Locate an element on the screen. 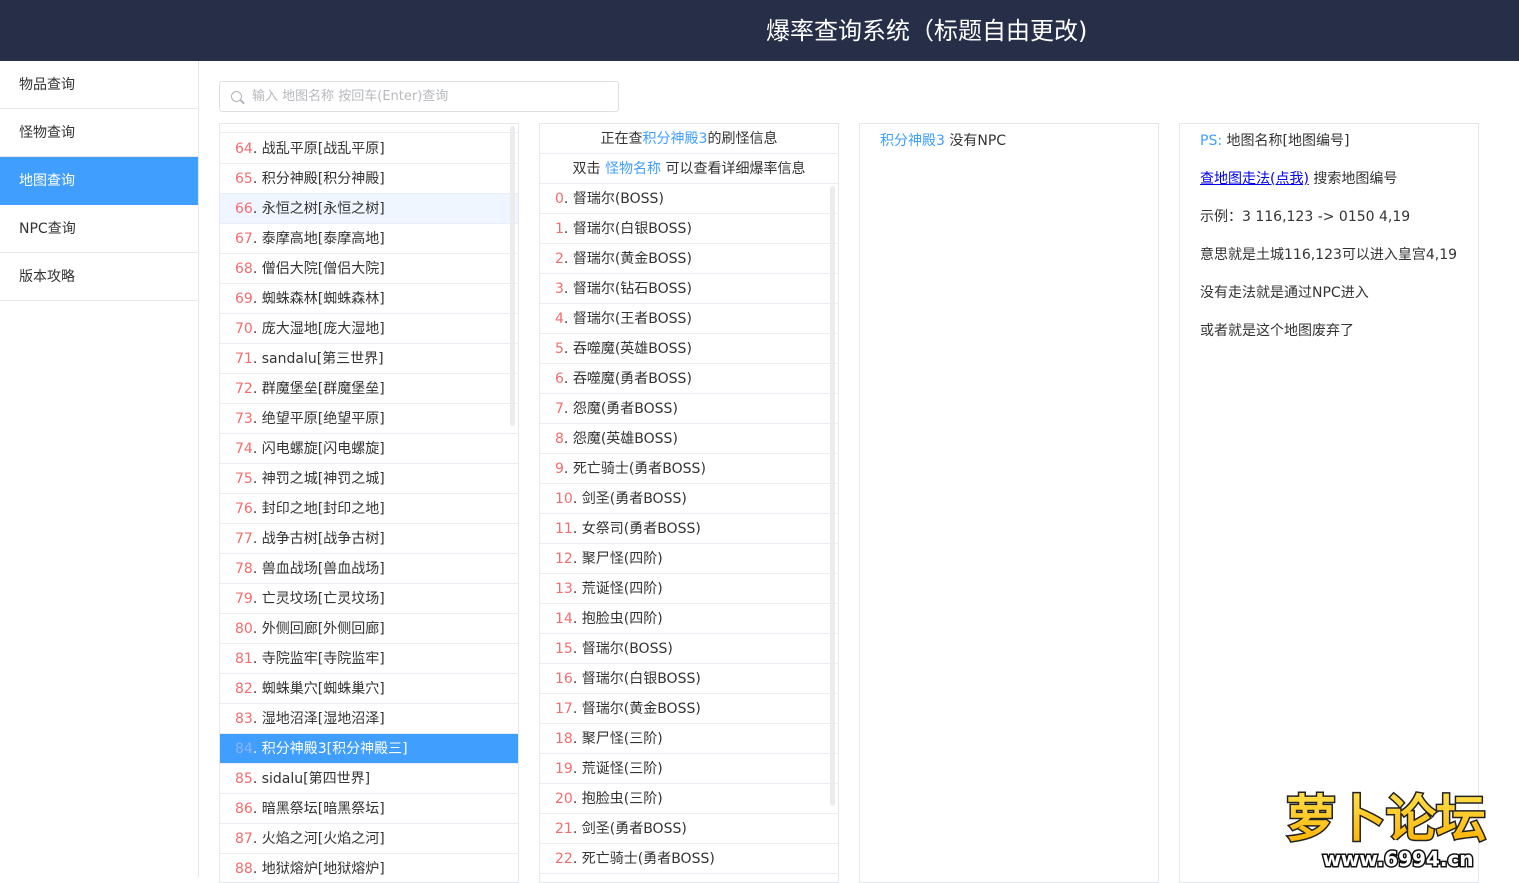  monster-row: 18. 聚尸怪(三阶) is located at coordinates (689, 739).